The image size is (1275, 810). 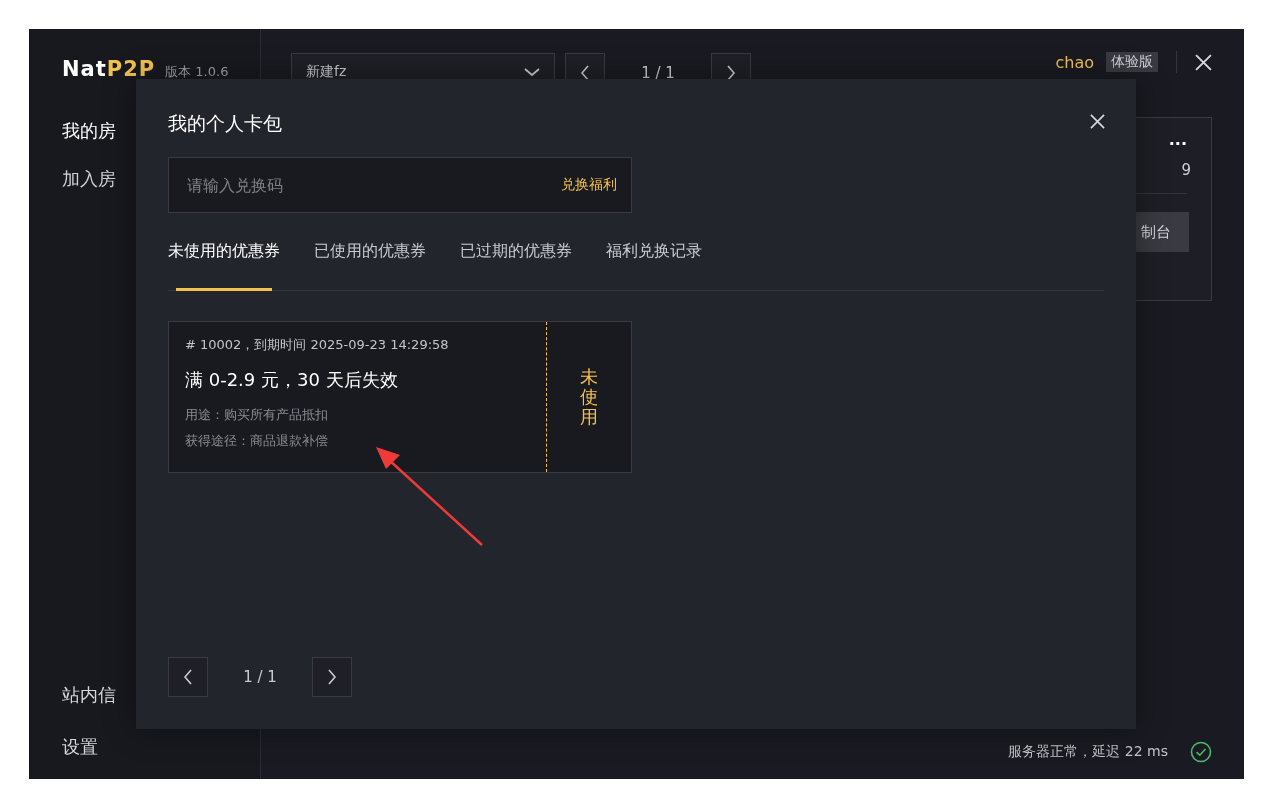 I want to click on tab: 未使用的优惠券, so click(x=224, y=265).